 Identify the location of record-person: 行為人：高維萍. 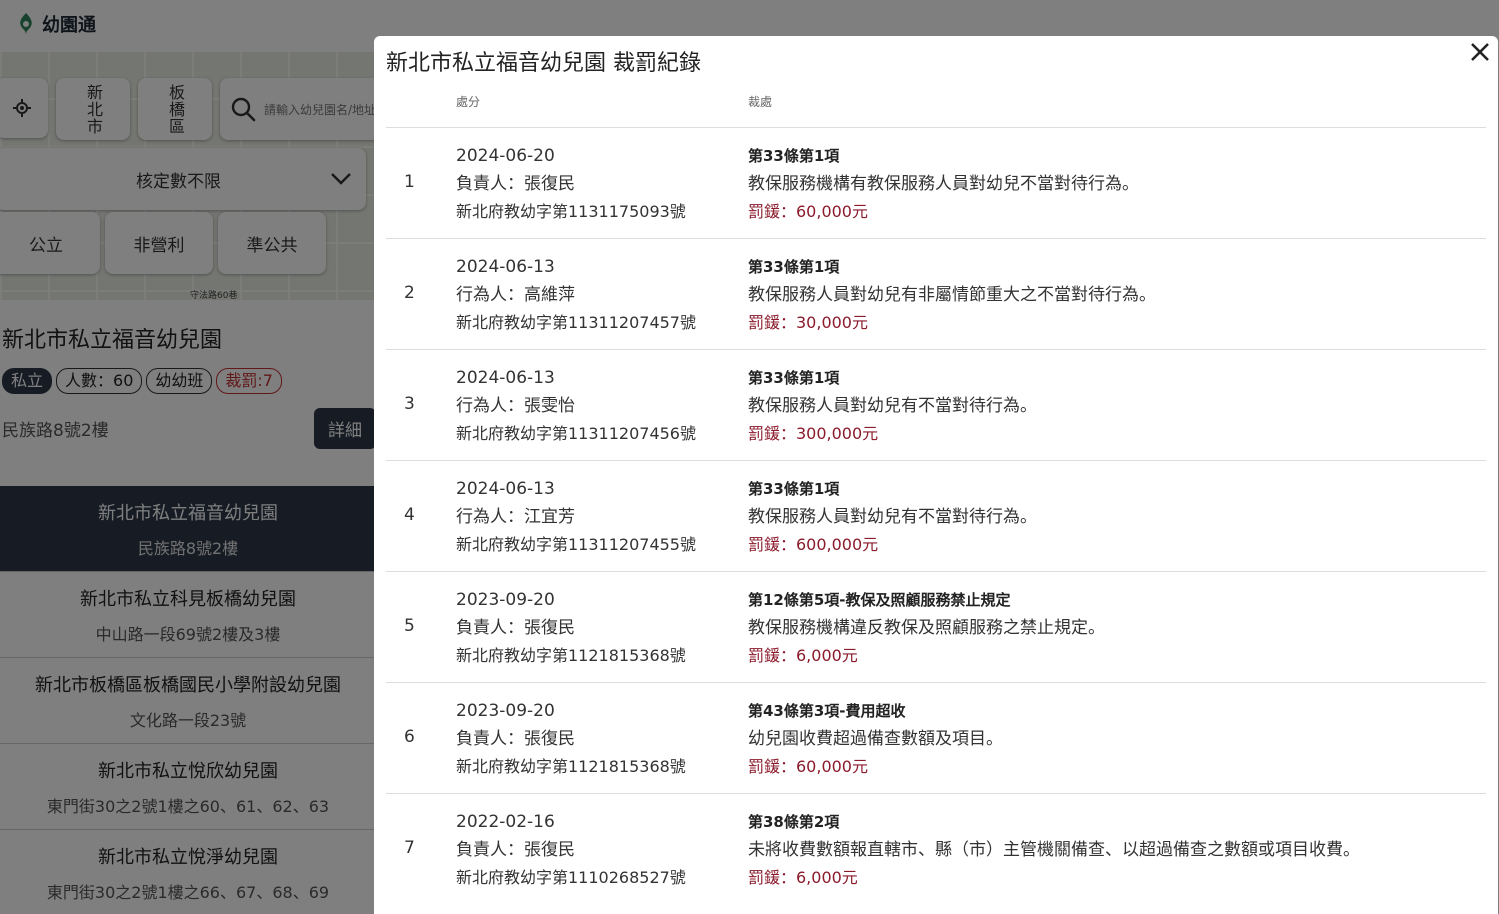
(515, 295).